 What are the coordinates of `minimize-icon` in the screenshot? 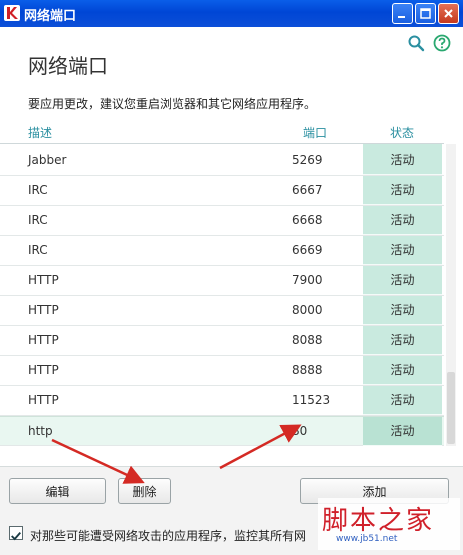 It's located at (401, 17).